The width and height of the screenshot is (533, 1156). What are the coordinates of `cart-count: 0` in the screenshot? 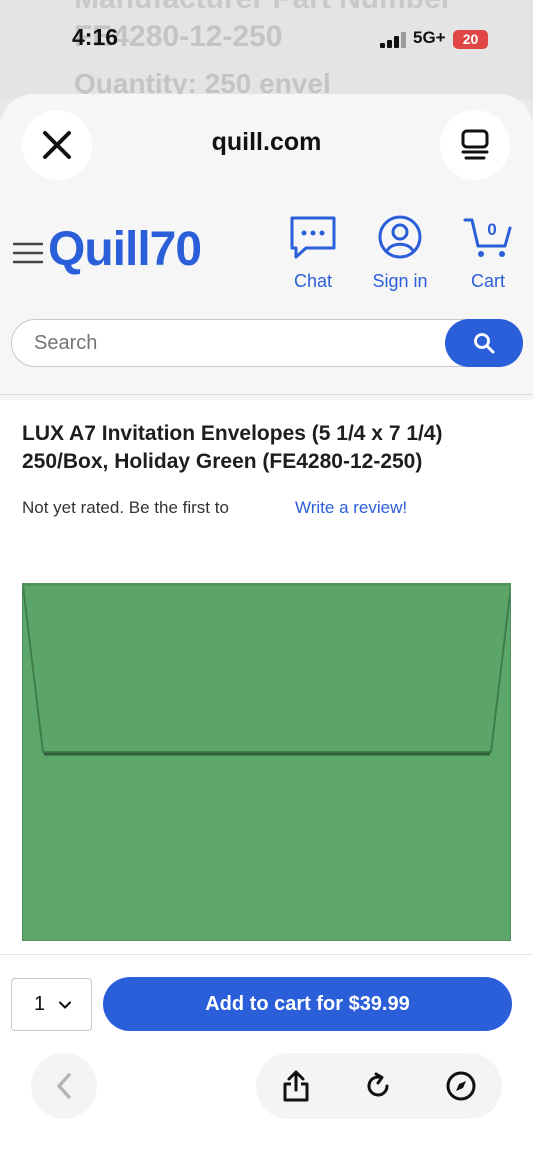 It's located at (491, 229).